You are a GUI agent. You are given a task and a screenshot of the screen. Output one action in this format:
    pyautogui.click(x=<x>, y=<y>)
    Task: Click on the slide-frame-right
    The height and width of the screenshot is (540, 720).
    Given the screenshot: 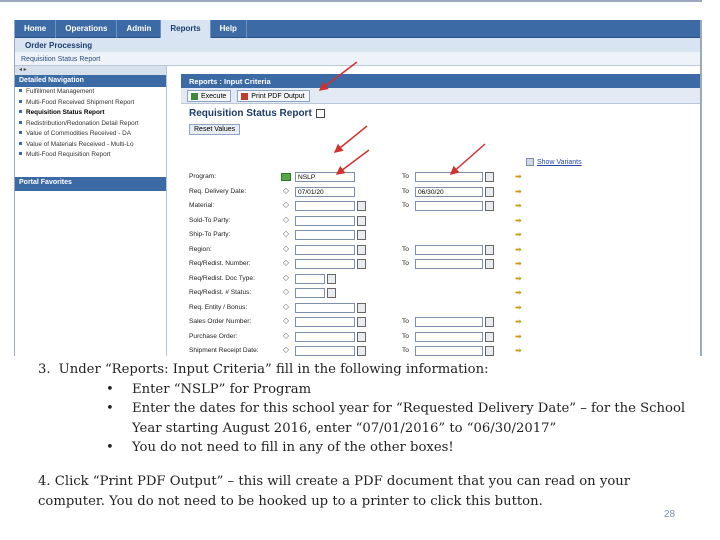 What is the action you would take?
    pyautogui.click(x=701, y=188)
    